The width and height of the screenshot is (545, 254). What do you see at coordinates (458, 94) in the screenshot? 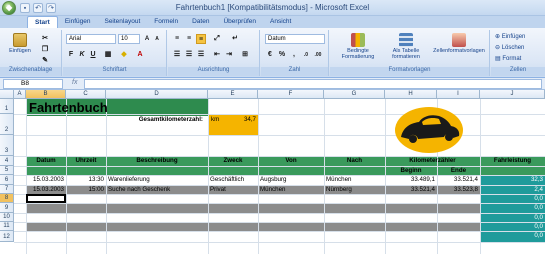
I see `column-header-i: I` at bounding box center [458, 94].